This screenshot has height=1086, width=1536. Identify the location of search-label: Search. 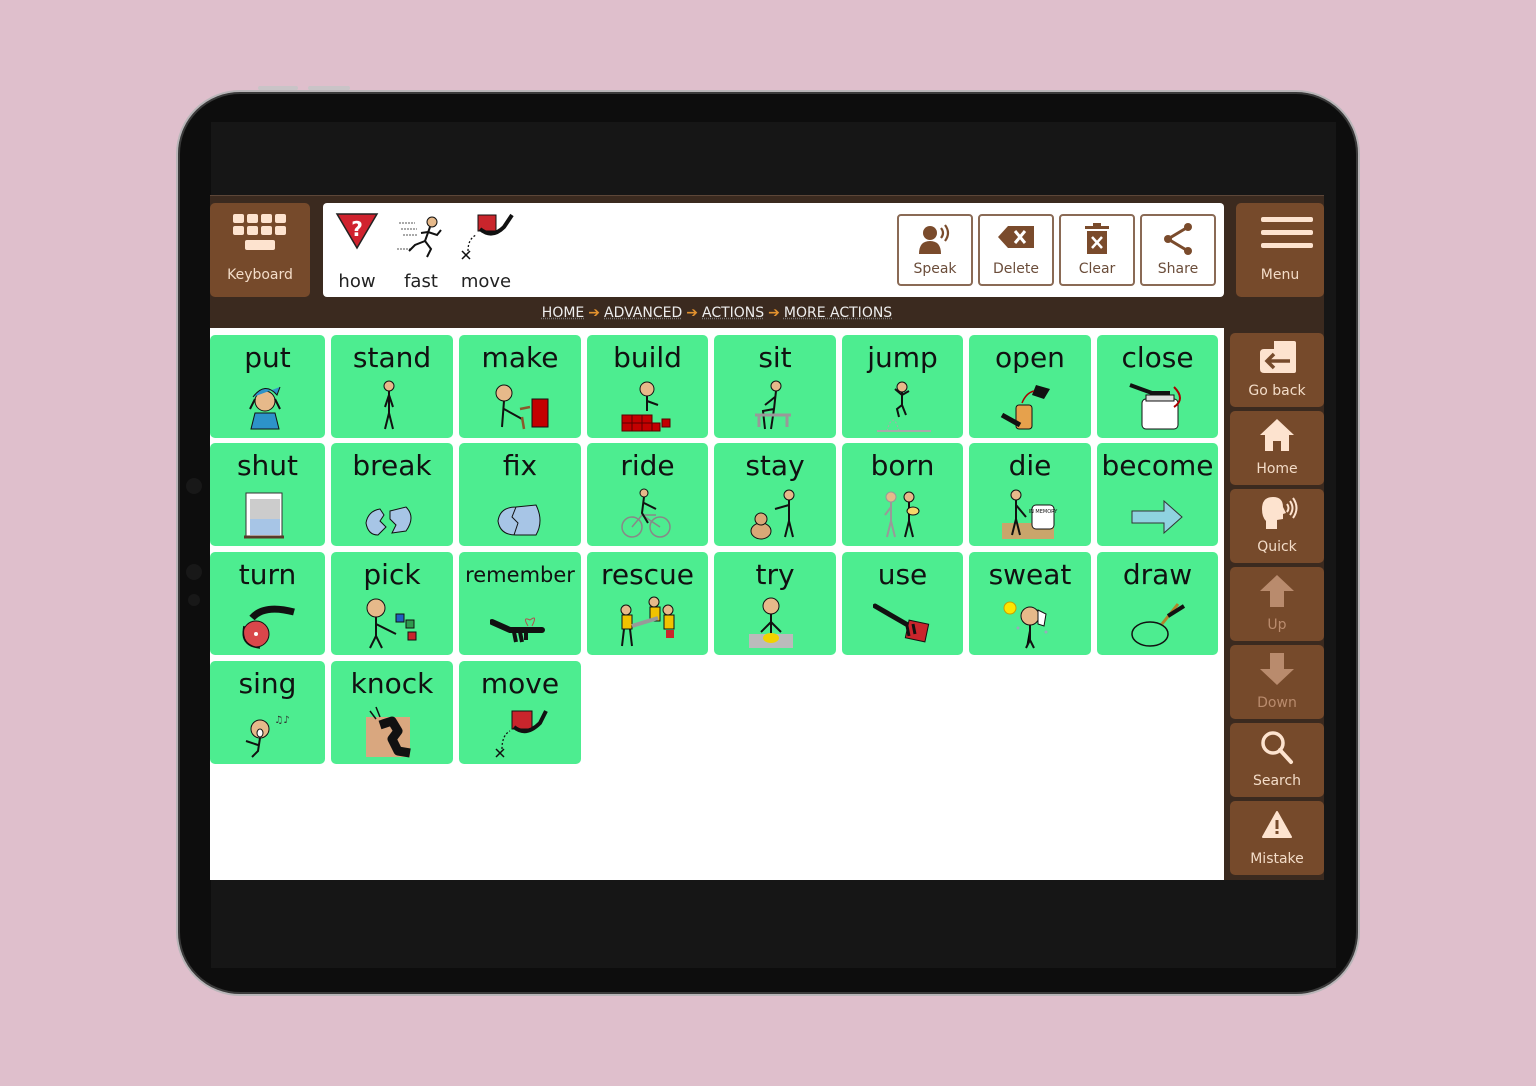
(1277, 781).